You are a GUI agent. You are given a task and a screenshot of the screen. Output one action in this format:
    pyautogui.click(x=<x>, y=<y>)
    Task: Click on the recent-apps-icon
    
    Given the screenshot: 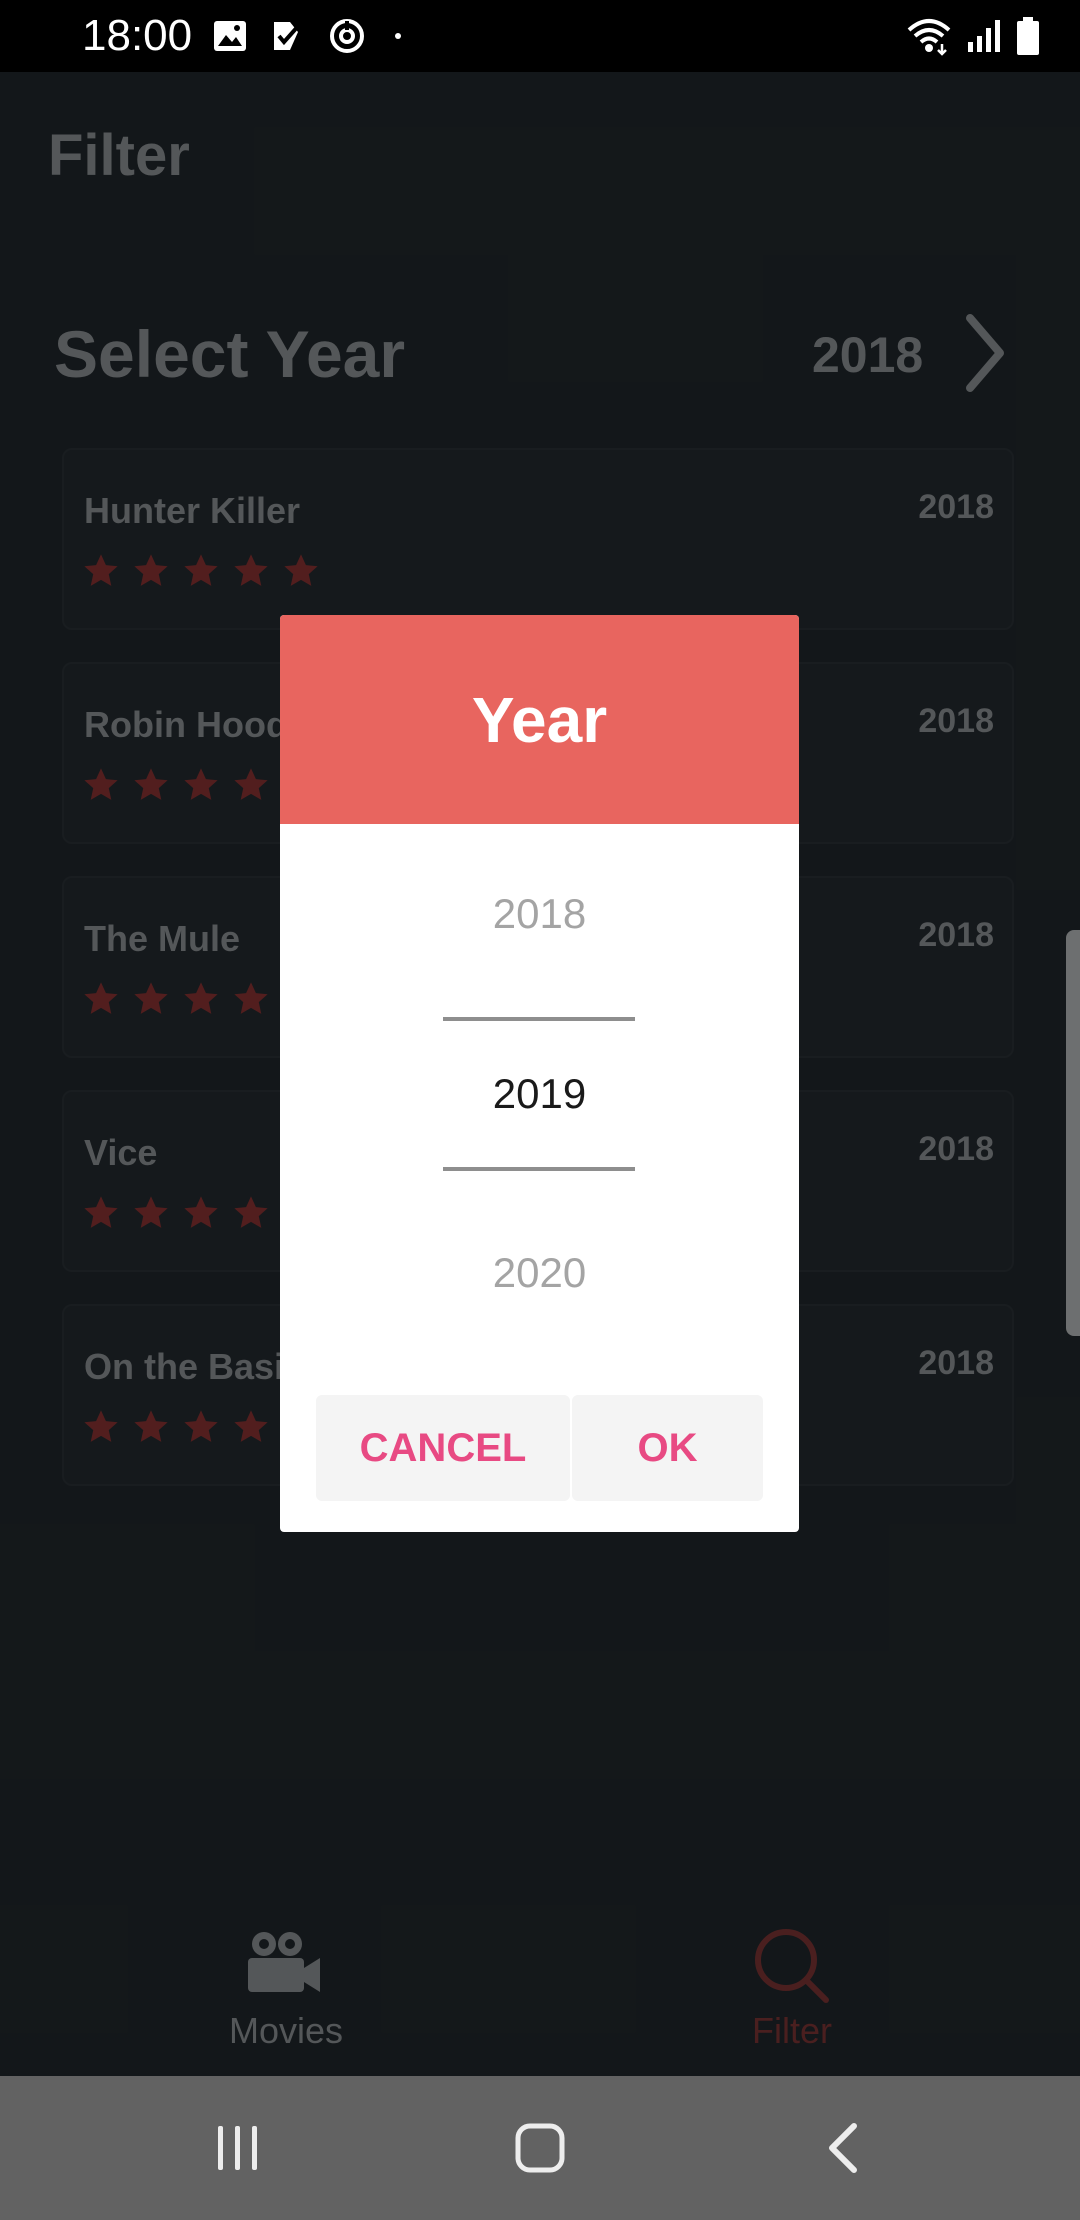 What is the action you would take?
    pyautogui.click(x=238, y=2148)
    